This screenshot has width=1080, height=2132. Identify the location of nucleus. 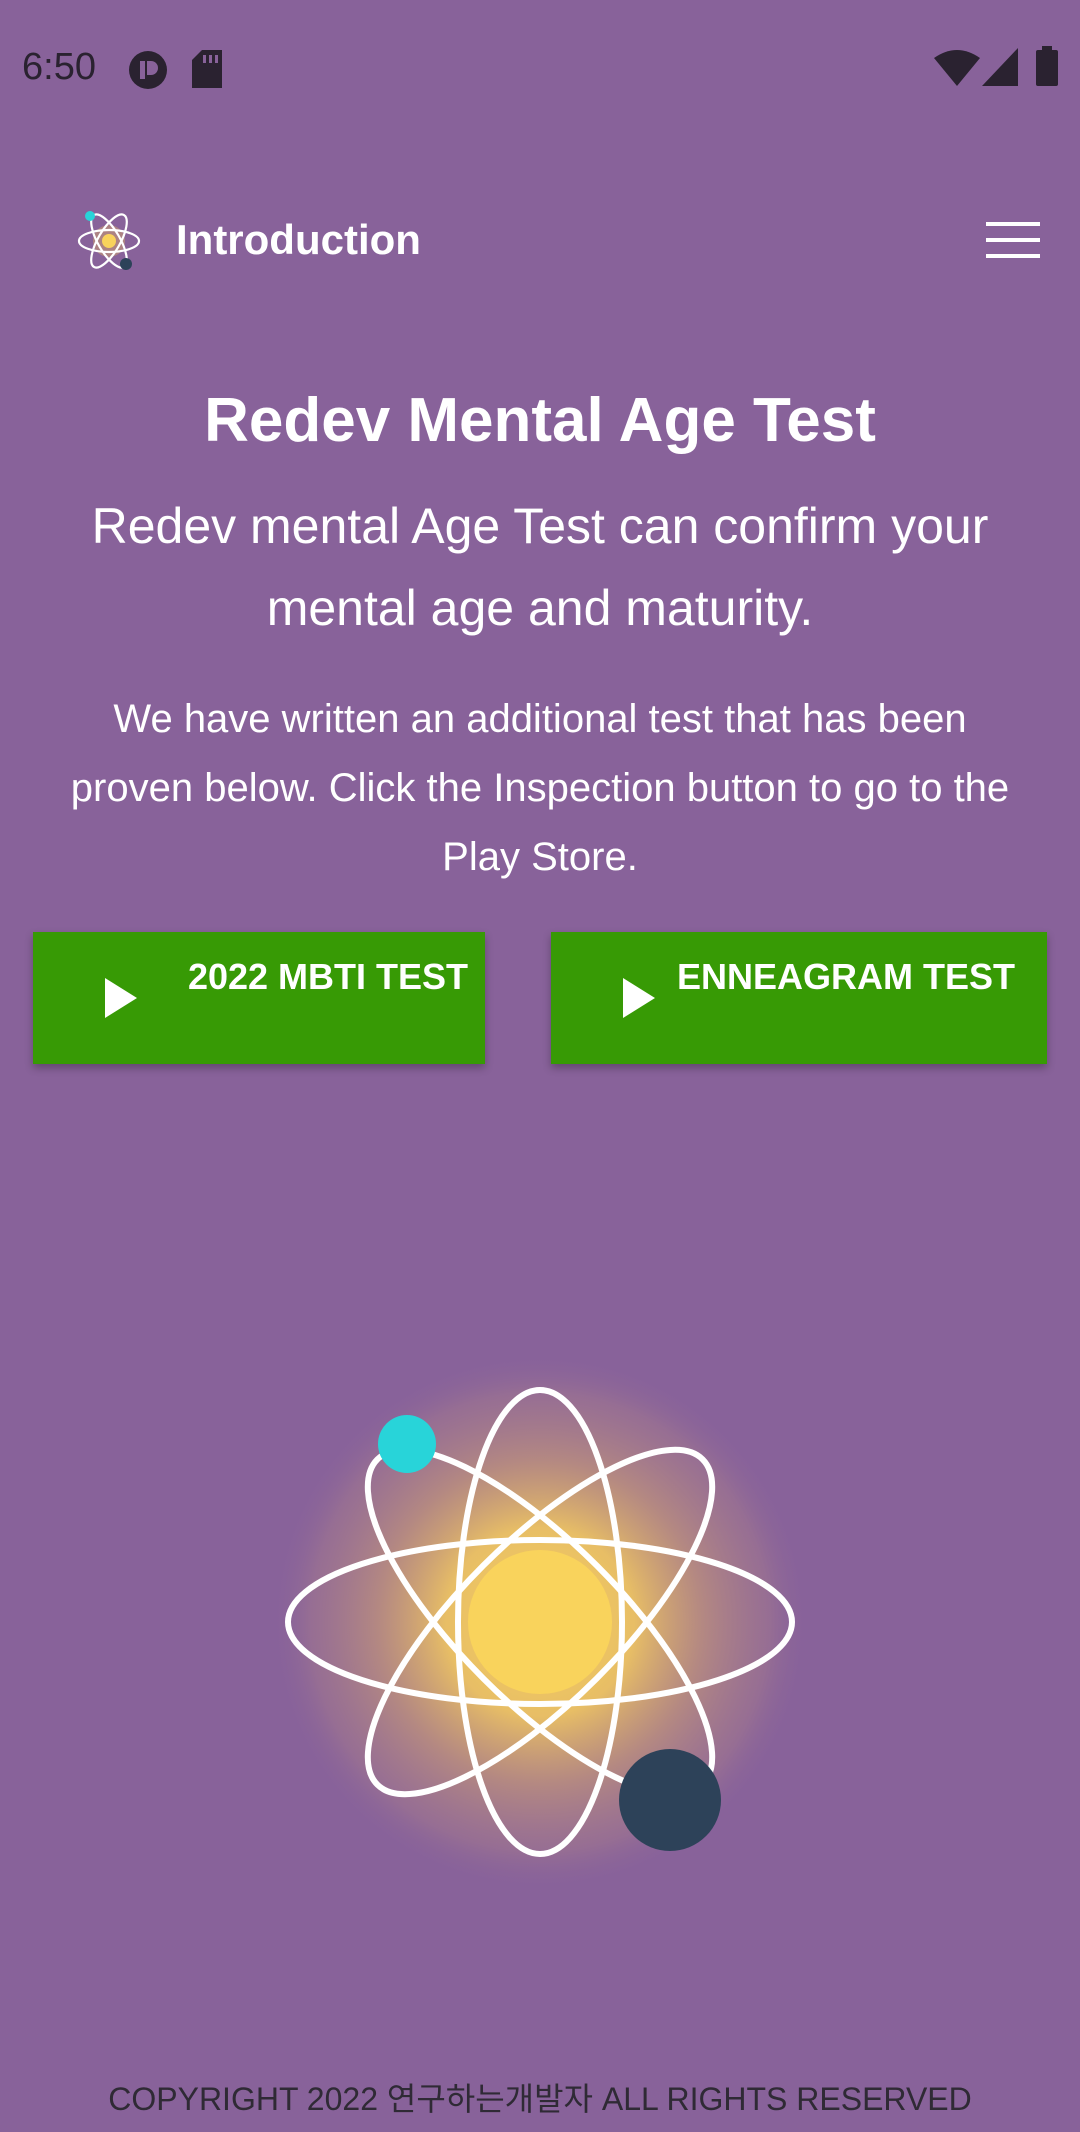
(540, 1622).